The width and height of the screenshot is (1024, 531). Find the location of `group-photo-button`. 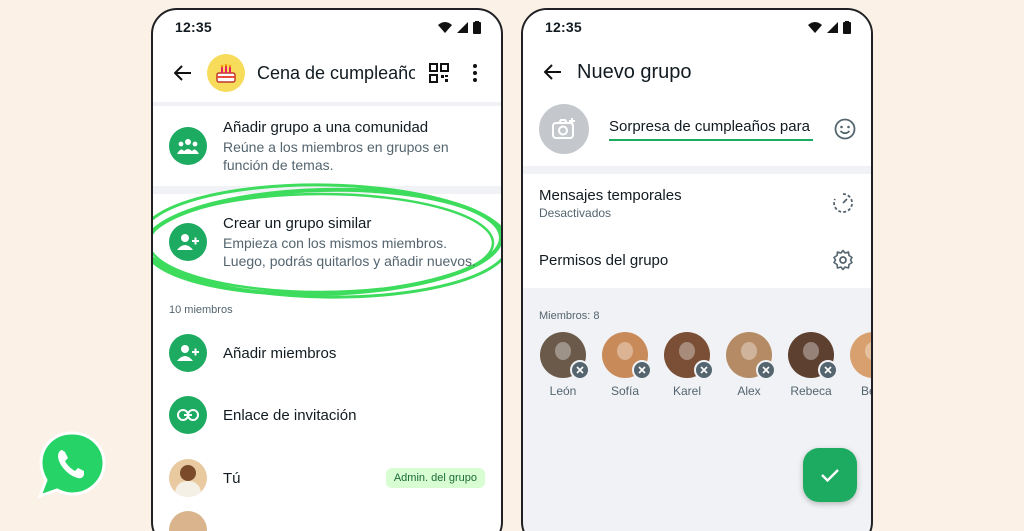

group-photo-button is located at coordinates (564, 129).